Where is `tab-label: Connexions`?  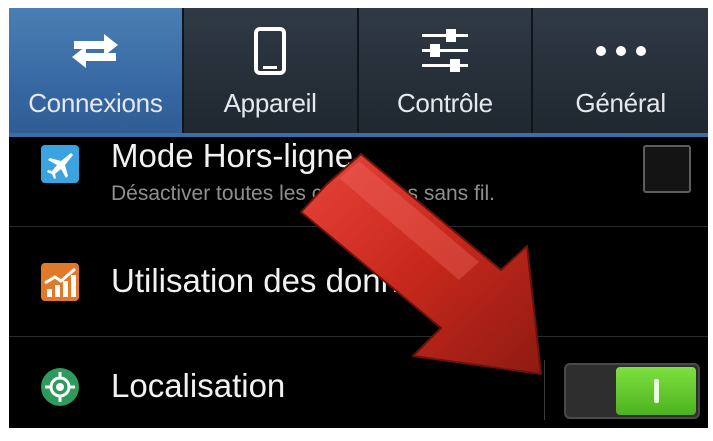 tab-label: Connexions is located at coordinates (95, 103).